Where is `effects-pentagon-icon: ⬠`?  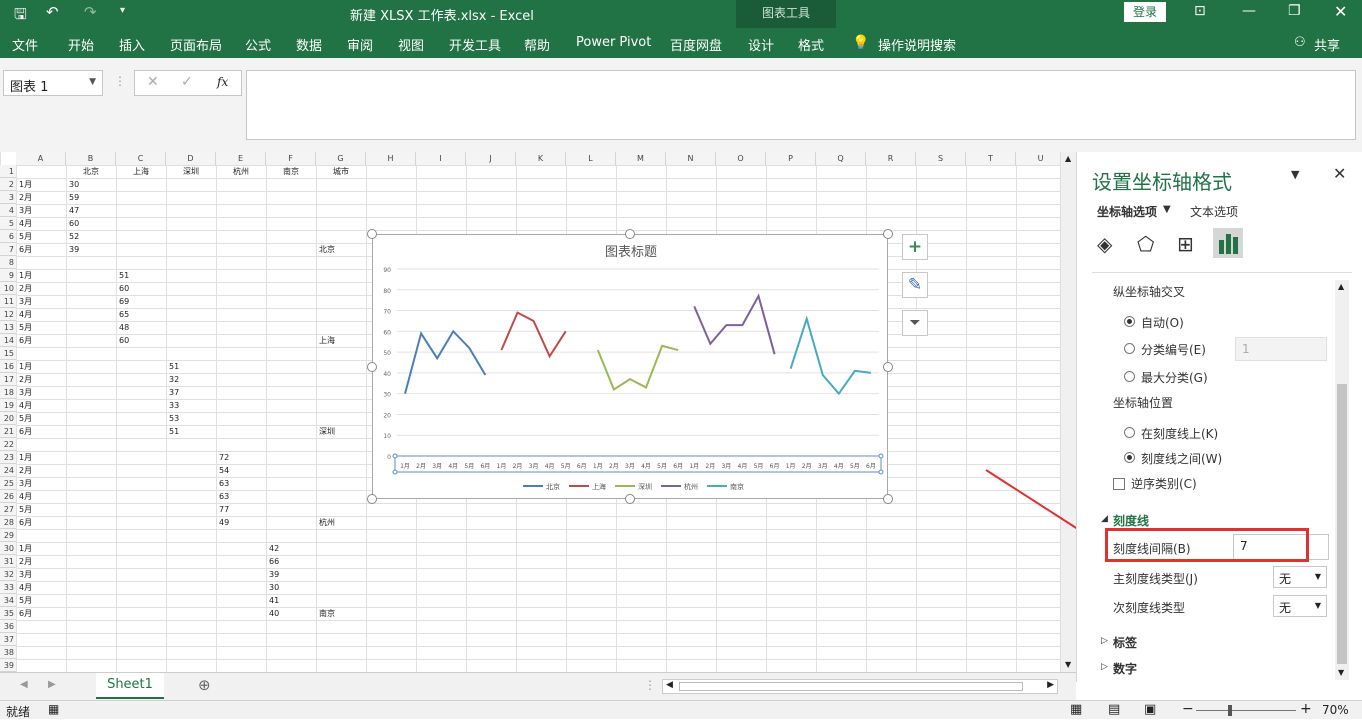
effects-pentagon-icon: ⬠ is located at coordinates (1145, 244).